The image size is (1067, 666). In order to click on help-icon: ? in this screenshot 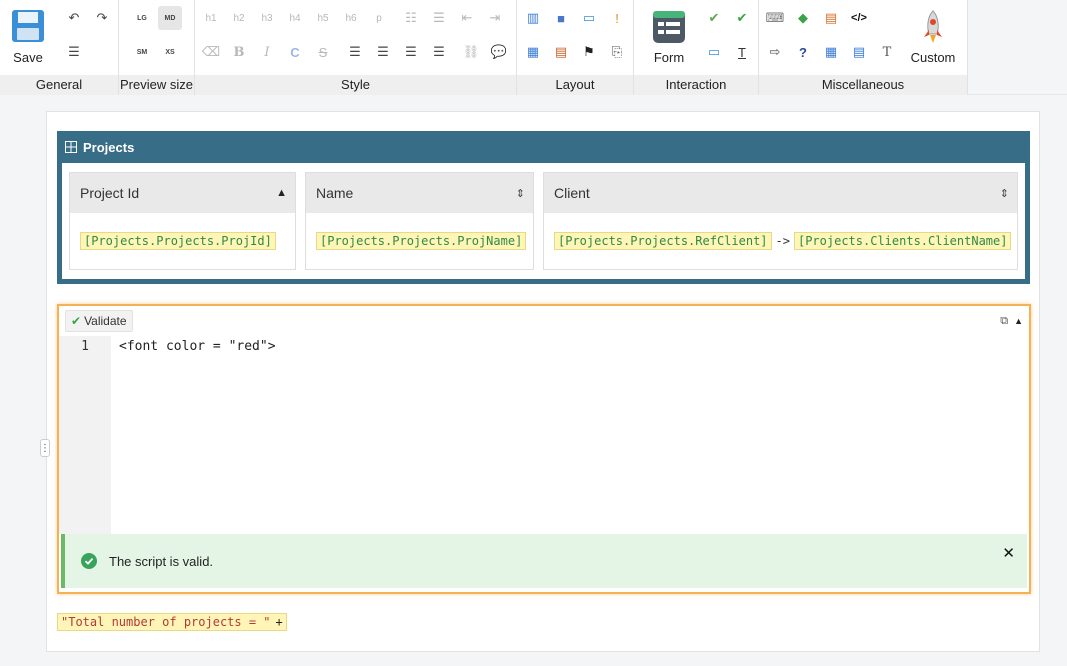, I will do `click(803, 52)`.